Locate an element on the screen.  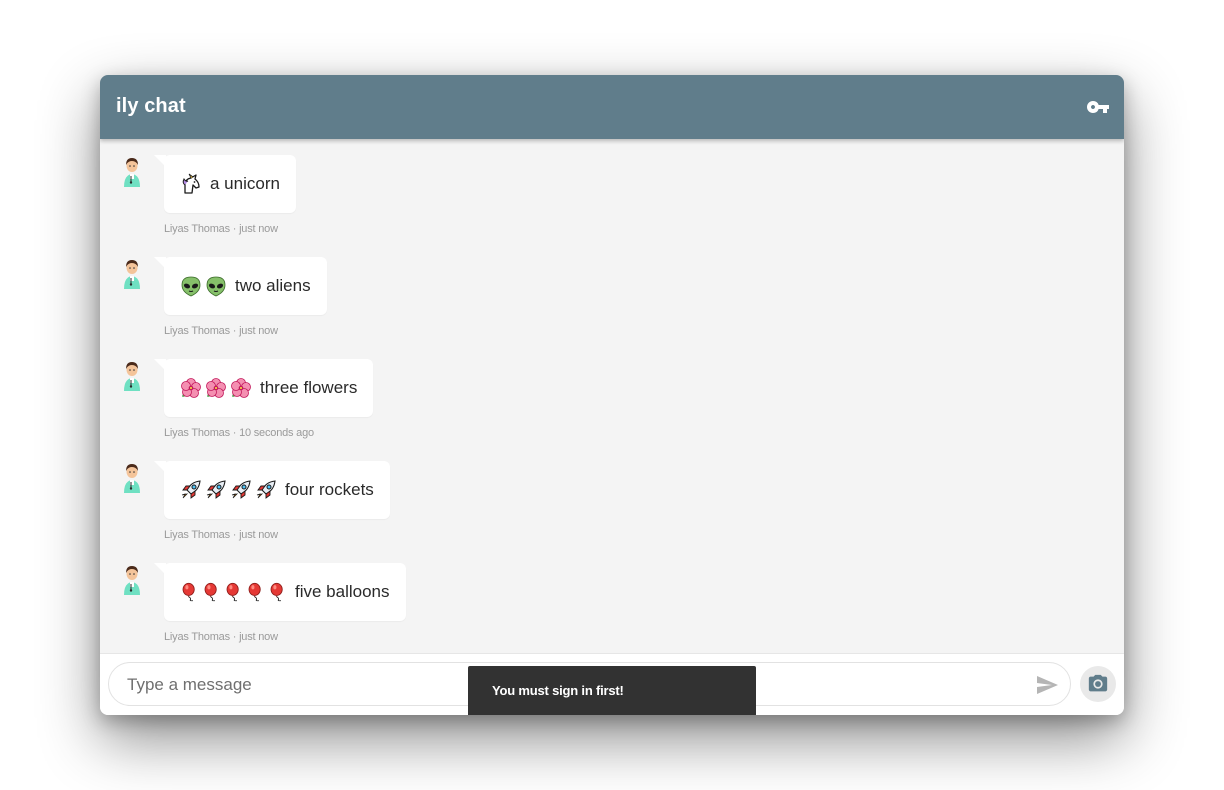
message-item: a unicorn Liyas Thomas · just now is located at coordinates (612, 187).